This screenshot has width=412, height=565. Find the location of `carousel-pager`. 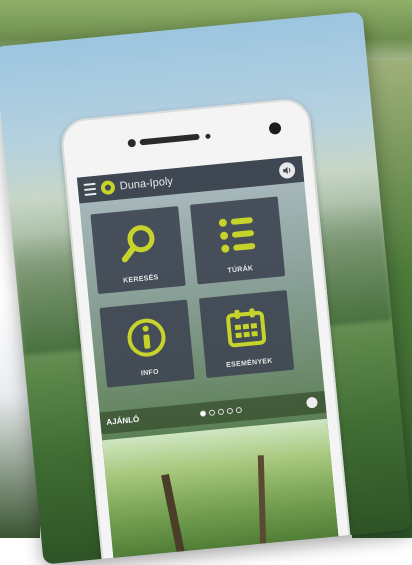

carousel-pager is located at coordinates (221, 411).